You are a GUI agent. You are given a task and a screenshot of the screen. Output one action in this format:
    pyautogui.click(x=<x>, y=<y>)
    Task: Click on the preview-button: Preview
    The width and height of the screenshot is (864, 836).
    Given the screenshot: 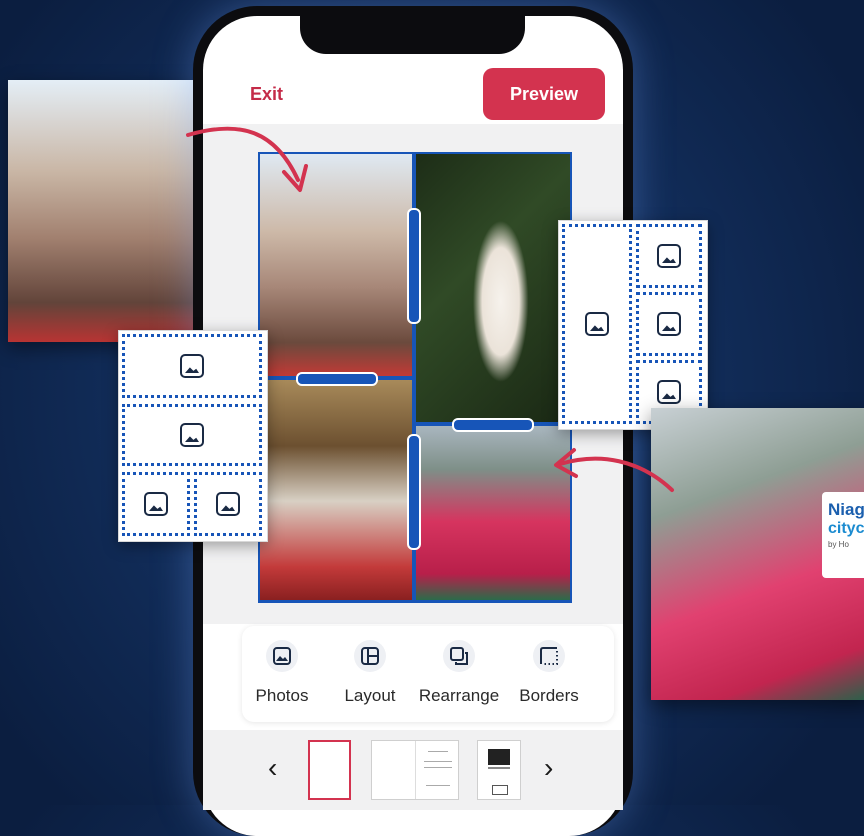 What is the action you would take?
    pyautogui.click(x=544, y=94)
    